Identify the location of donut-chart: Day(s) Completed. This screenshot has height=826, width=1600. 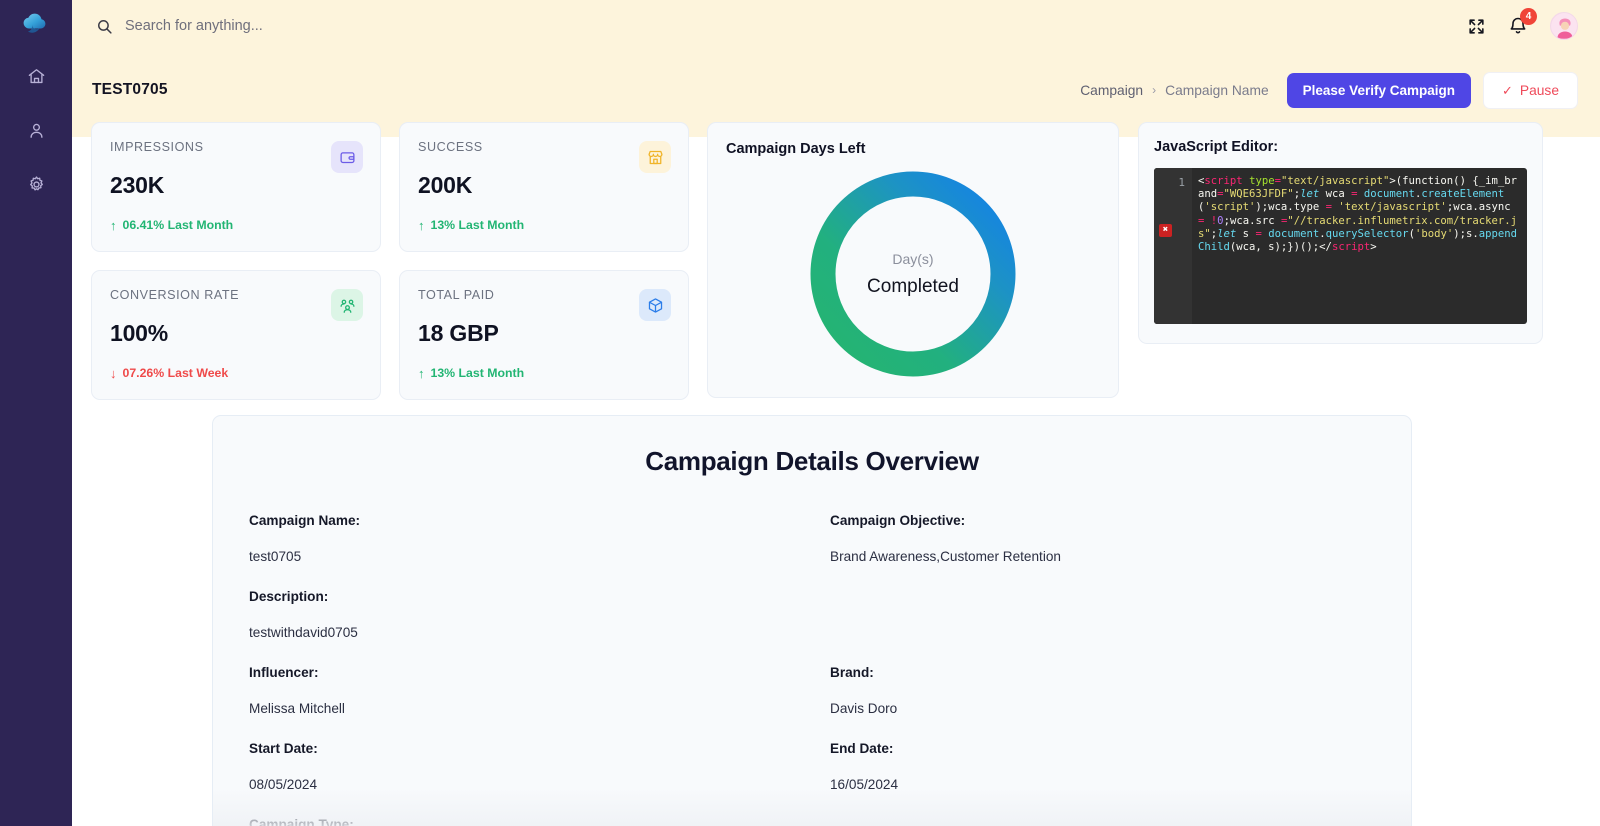
(913, 274).